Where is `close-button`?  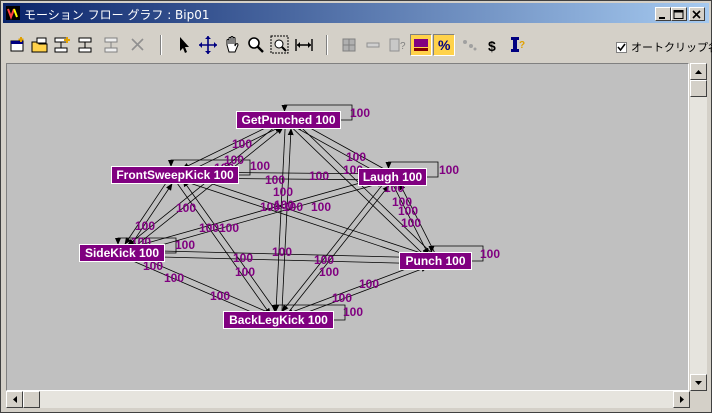
close-button is located at coordinates (697, 14).